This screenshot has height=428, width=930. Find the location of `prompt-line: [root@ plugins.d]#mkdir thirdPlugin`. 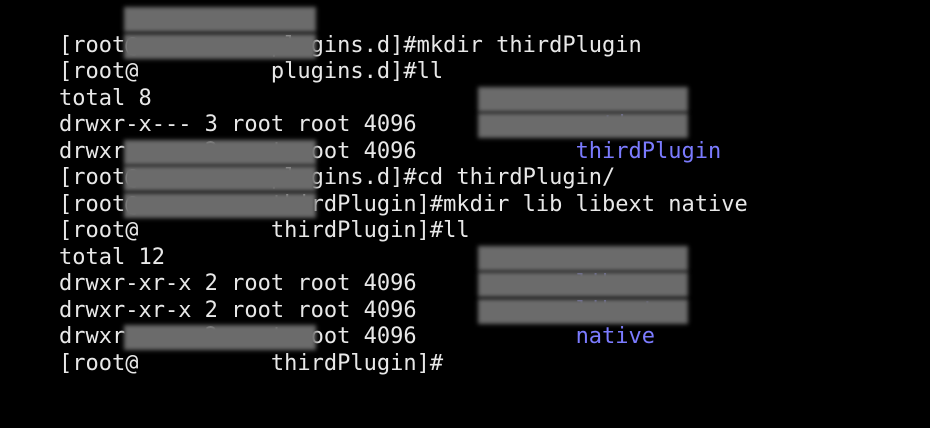

prompt-line: [root@ plugins.d]#mkdir thirdPlugin is located at coordinates (468, 32).